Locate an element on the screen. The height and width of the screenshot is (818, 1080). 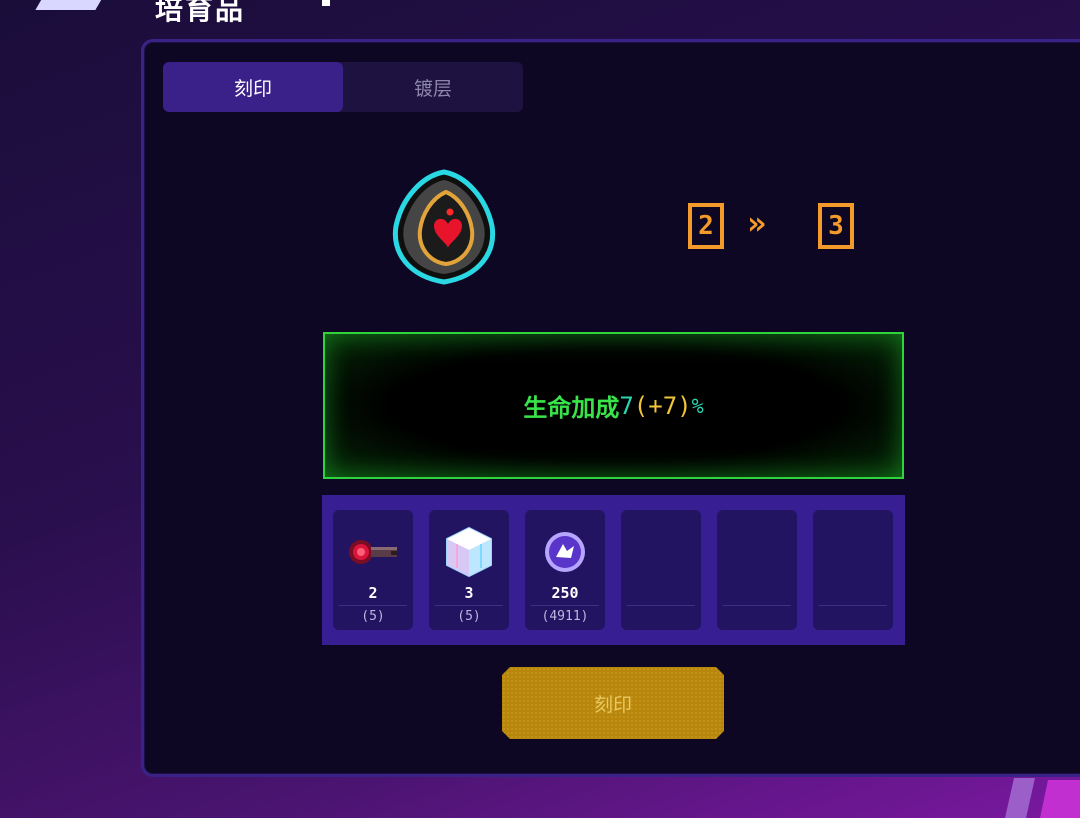
level-next-value: 3 is located at coordinates (836, 226).